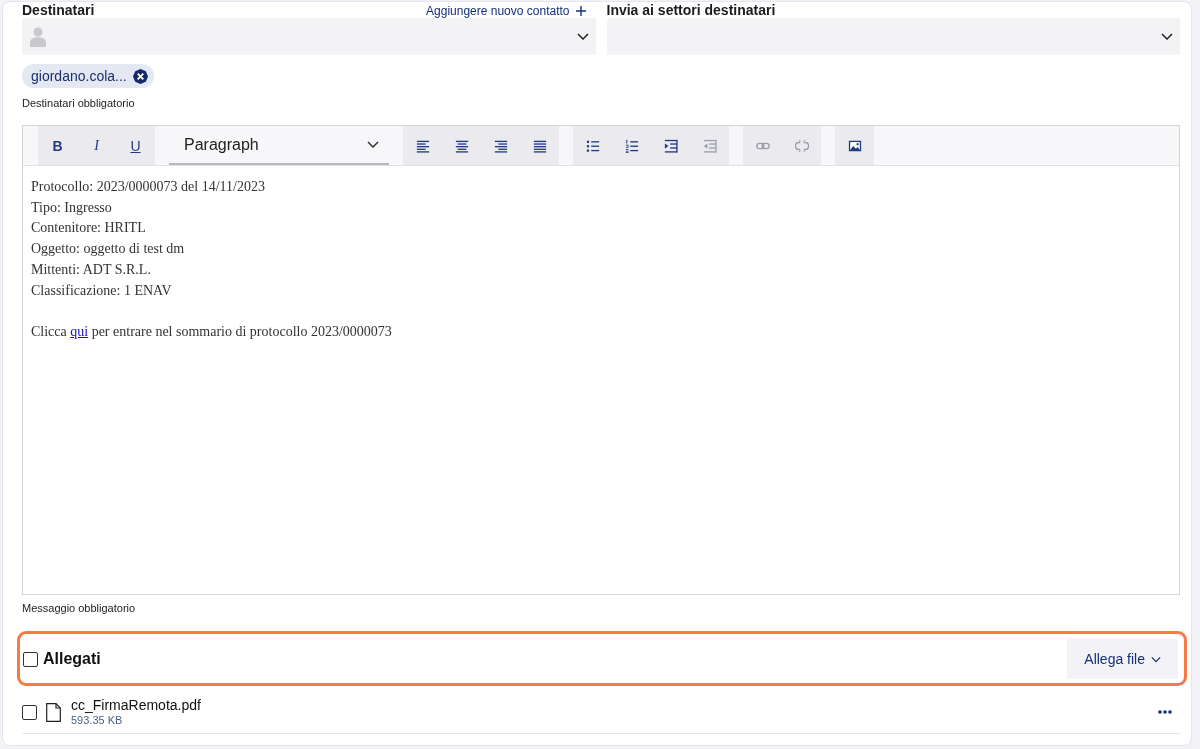 This screenshot has width=1200, height=749. Describe the element at coordinates (691, 10) in the screenshot. I see `field-label: Invia ai settori destinatari` at that location.